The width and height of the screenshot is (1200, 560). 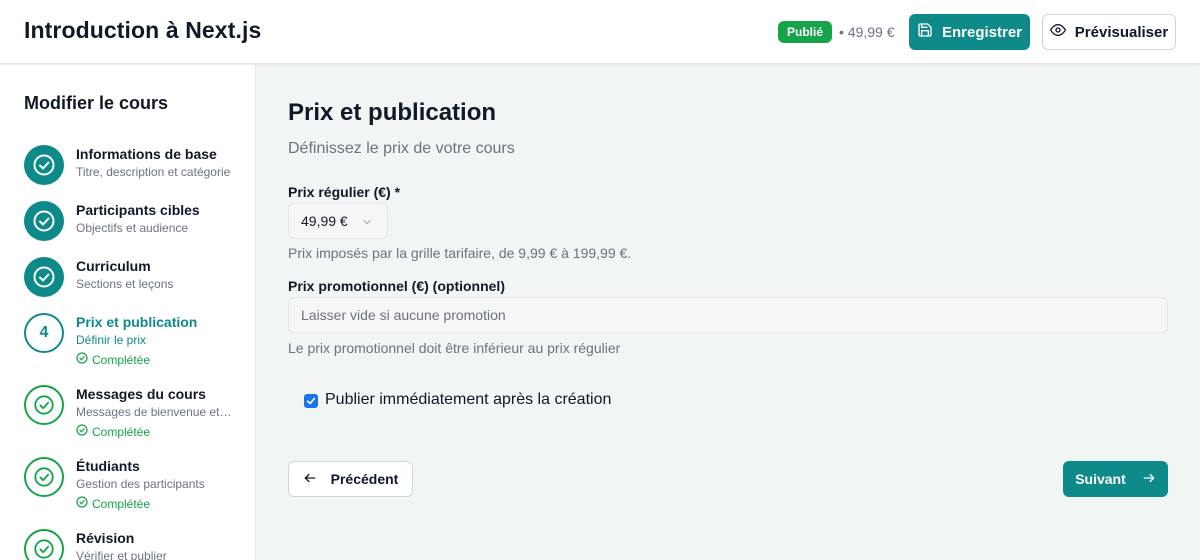 What do you see at coordinates (1100, 479) in the screenshot?
I see `next-button-label: Suivant` at bounding box center [1100, 479].